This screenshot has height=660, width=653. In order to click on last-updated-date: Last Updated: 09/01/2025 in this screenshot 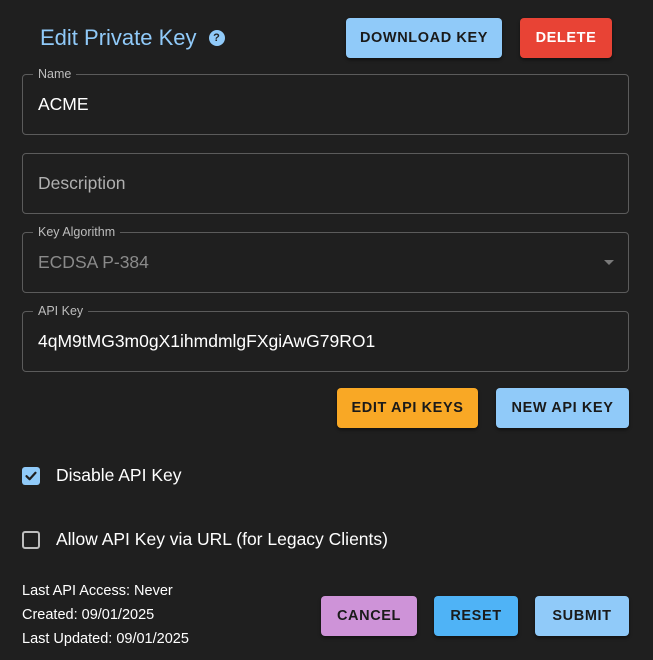, I will do `click(105, 639)`.